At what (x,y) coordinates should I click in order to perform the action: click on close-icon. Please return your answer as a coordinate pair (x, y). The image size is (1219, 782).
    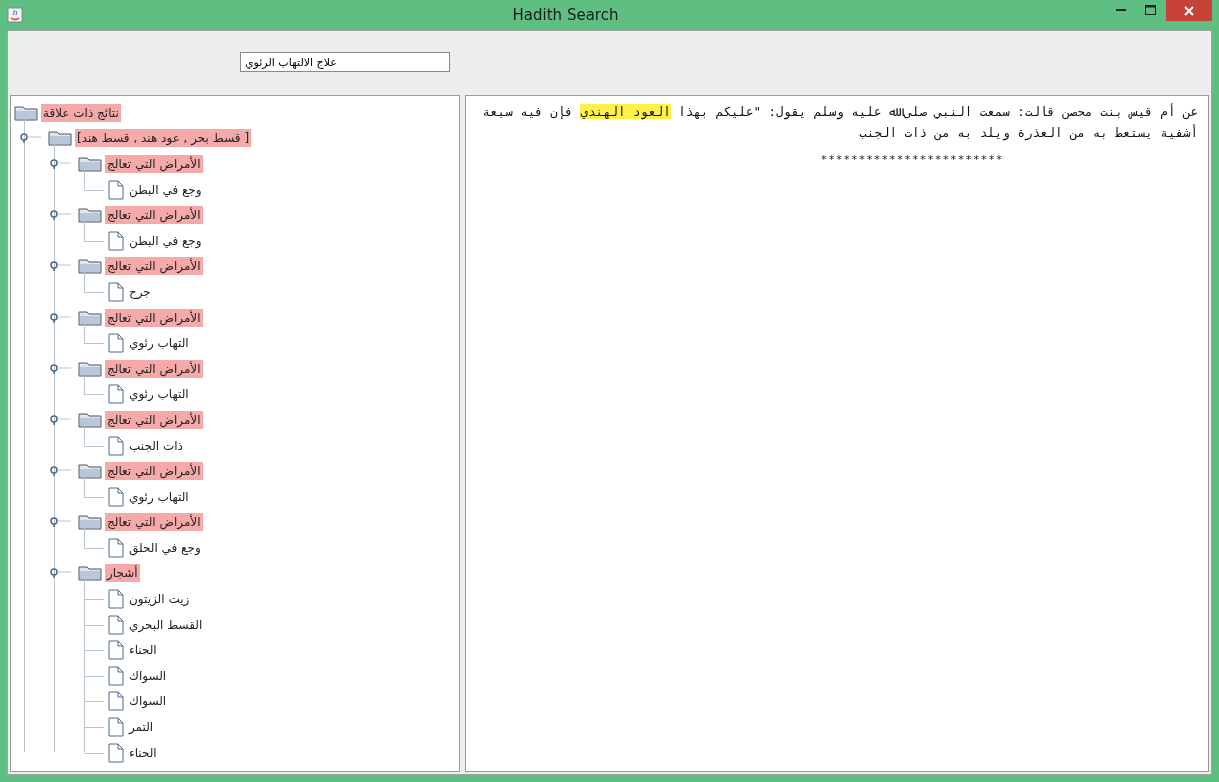
    Looking at the image, I should click on (1189, 10).